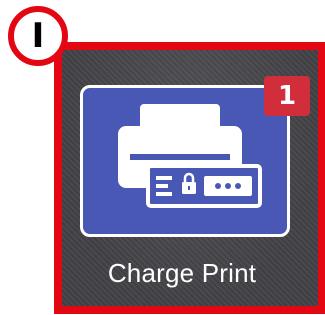  I want to click on notification-badge: 1, so click(287, 96).